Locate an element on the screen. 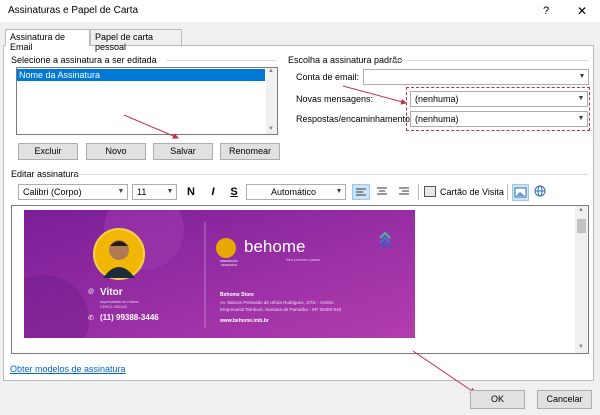 This screenshot has height=415, width=600. tab-email-signature: Assinatura de Email is located at coordinates (47, 40).